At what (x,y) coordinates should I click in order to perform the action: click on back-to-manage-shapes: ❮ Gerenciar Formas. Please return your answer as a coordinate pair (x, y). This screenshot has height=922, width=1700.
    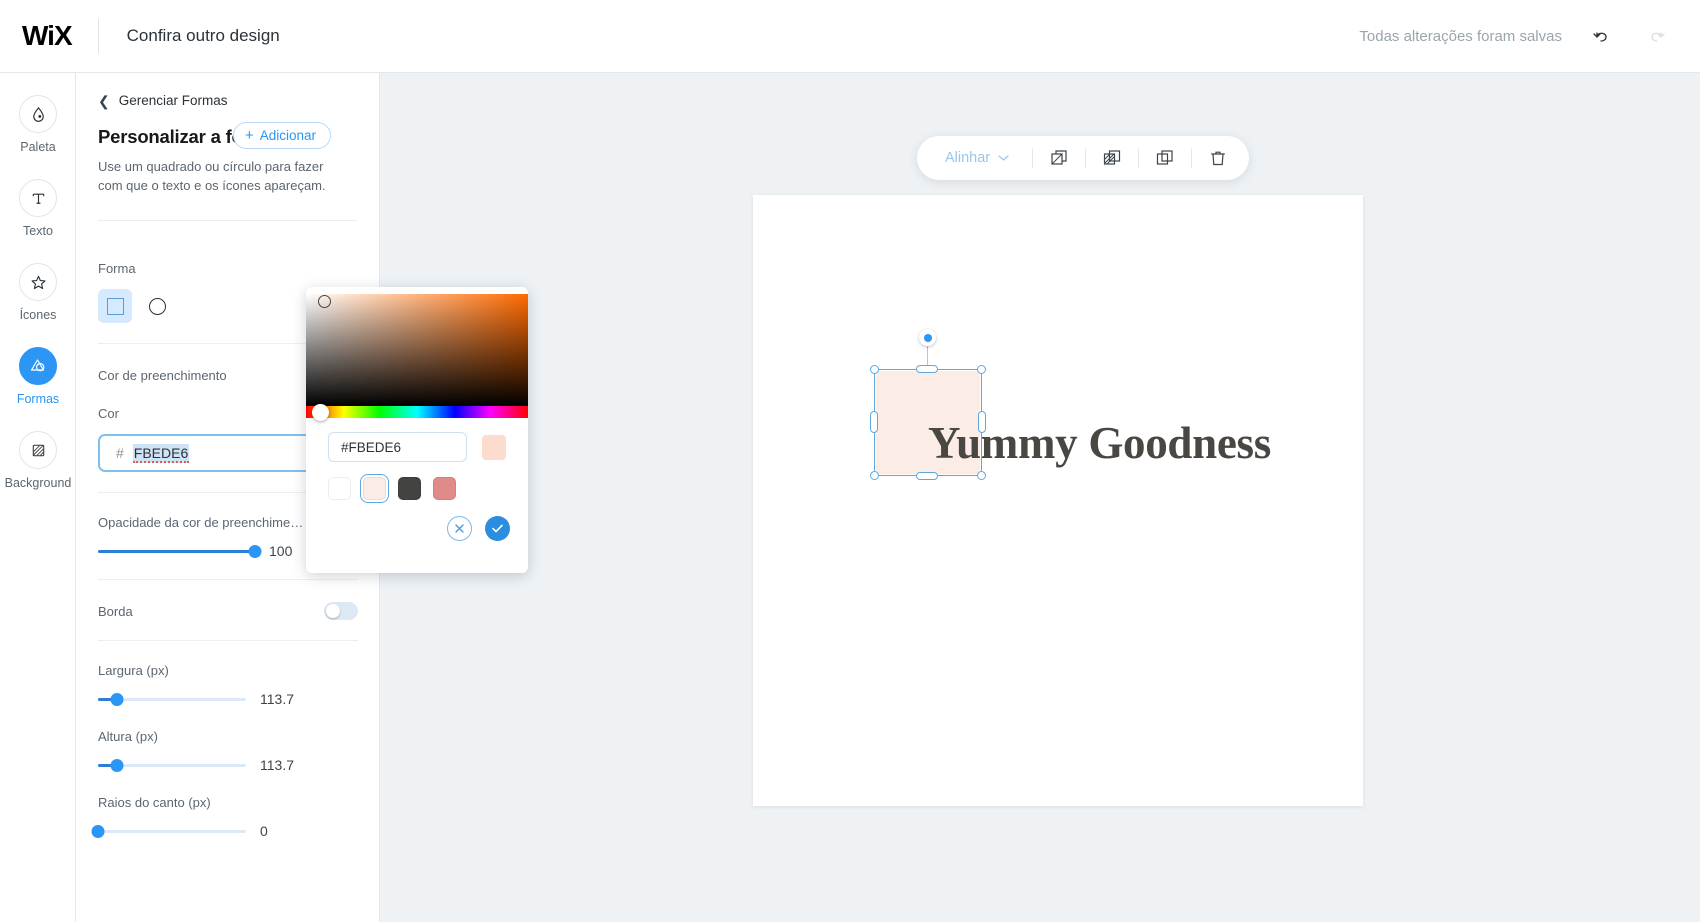
    Looking at the image, I should click on (227, 100).